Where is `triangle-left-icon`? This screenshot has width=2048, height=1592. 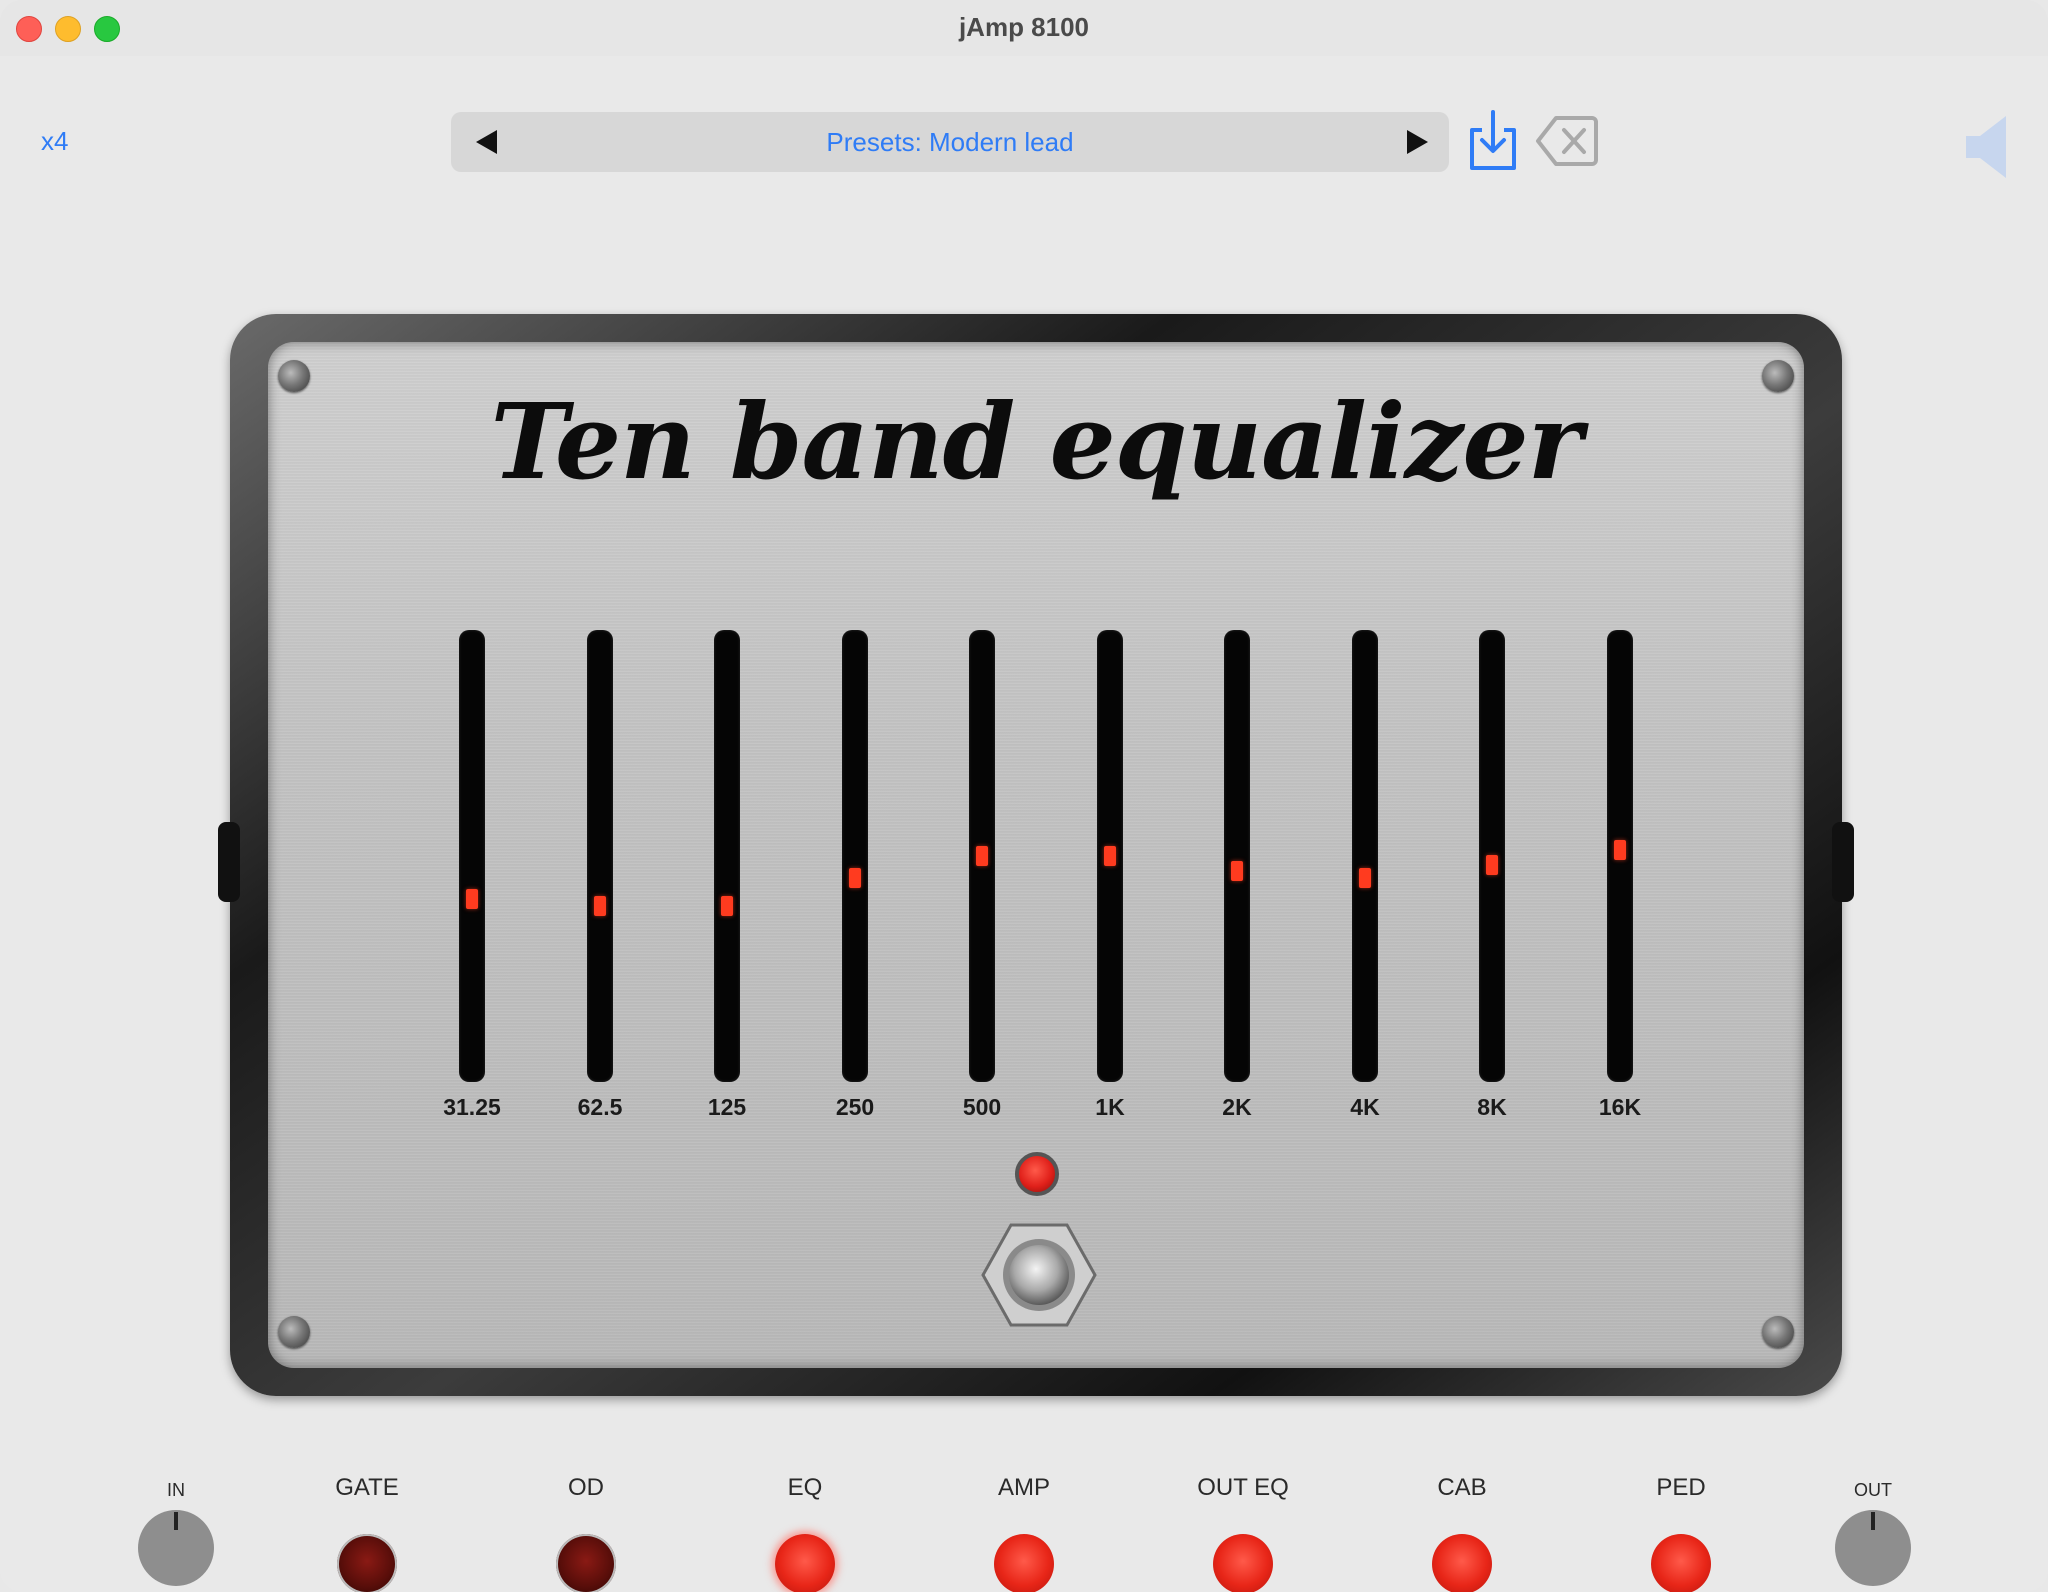
triangle-left-icon is located at coordinates (486, 142).